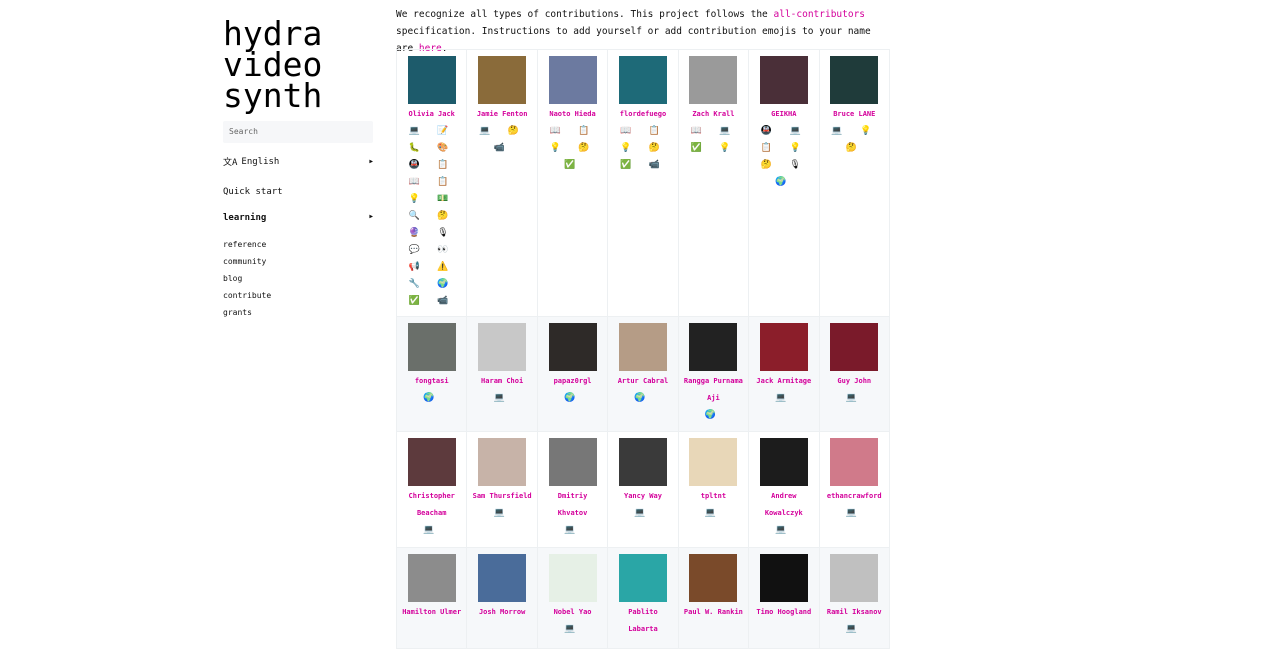 This screenshot has width=1280, height=649. Describe the element at coordinates (642, 381) in the screenshot. I see `contributor-name-link: Artur Cabral` at that location.